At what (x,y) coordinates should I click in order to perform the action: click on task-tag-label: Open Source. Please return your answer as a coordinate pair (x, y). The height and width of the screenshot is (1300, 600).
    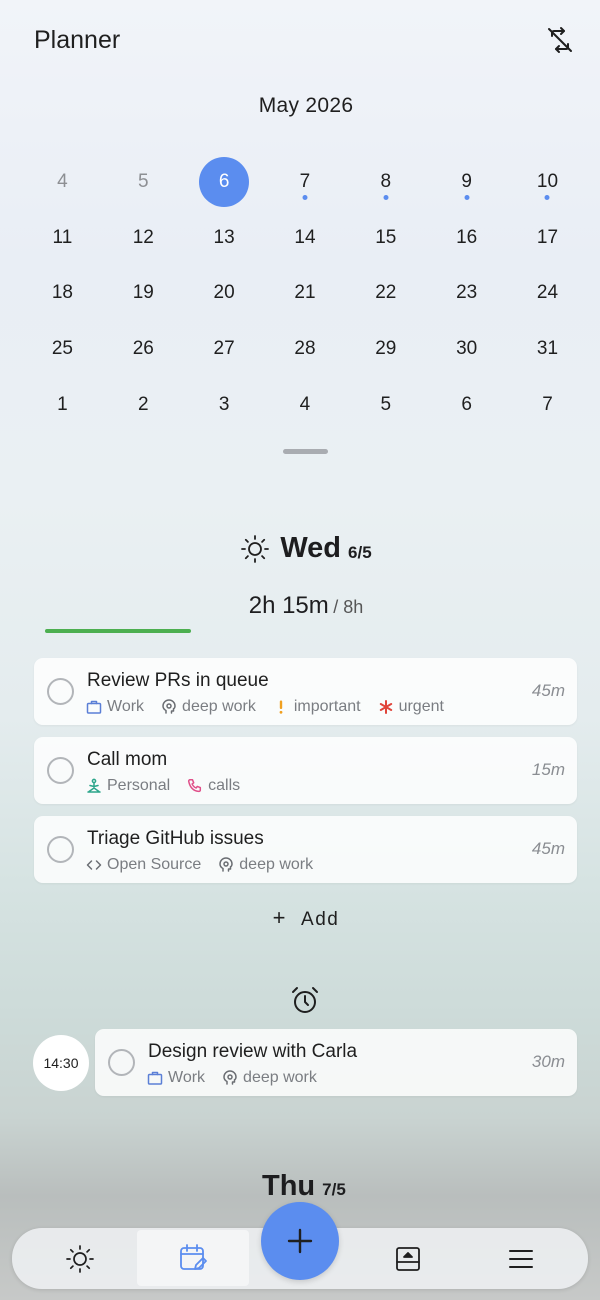
    Looking at the image, I should click on (154, 864).